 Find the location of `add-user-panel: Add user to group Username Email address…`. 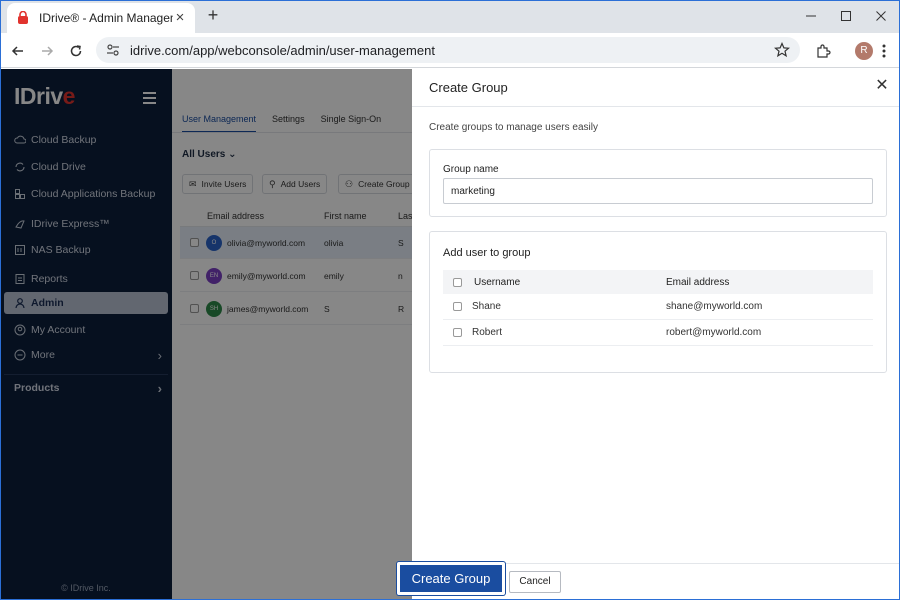

add-user-panel: Add user to group Username Email address… is located at coordinates (658, 302).